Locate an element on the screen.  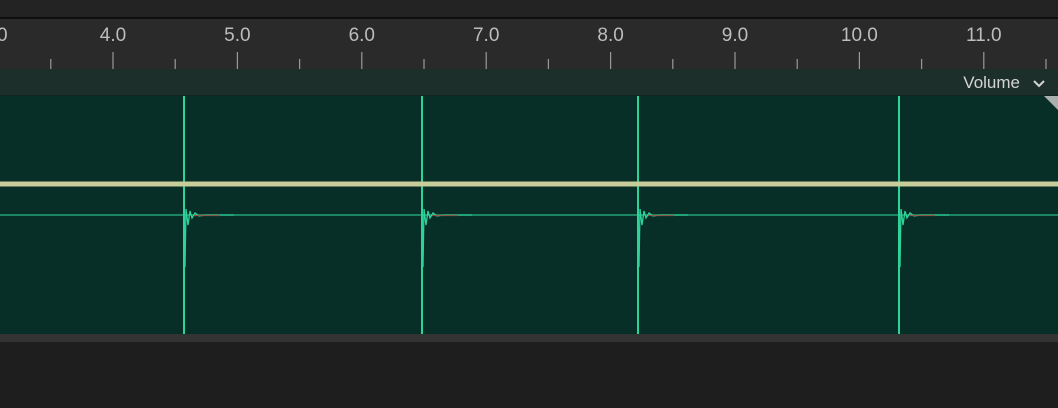
ruler-label-7-0: 7.0 is located at coordinates (486, 35).